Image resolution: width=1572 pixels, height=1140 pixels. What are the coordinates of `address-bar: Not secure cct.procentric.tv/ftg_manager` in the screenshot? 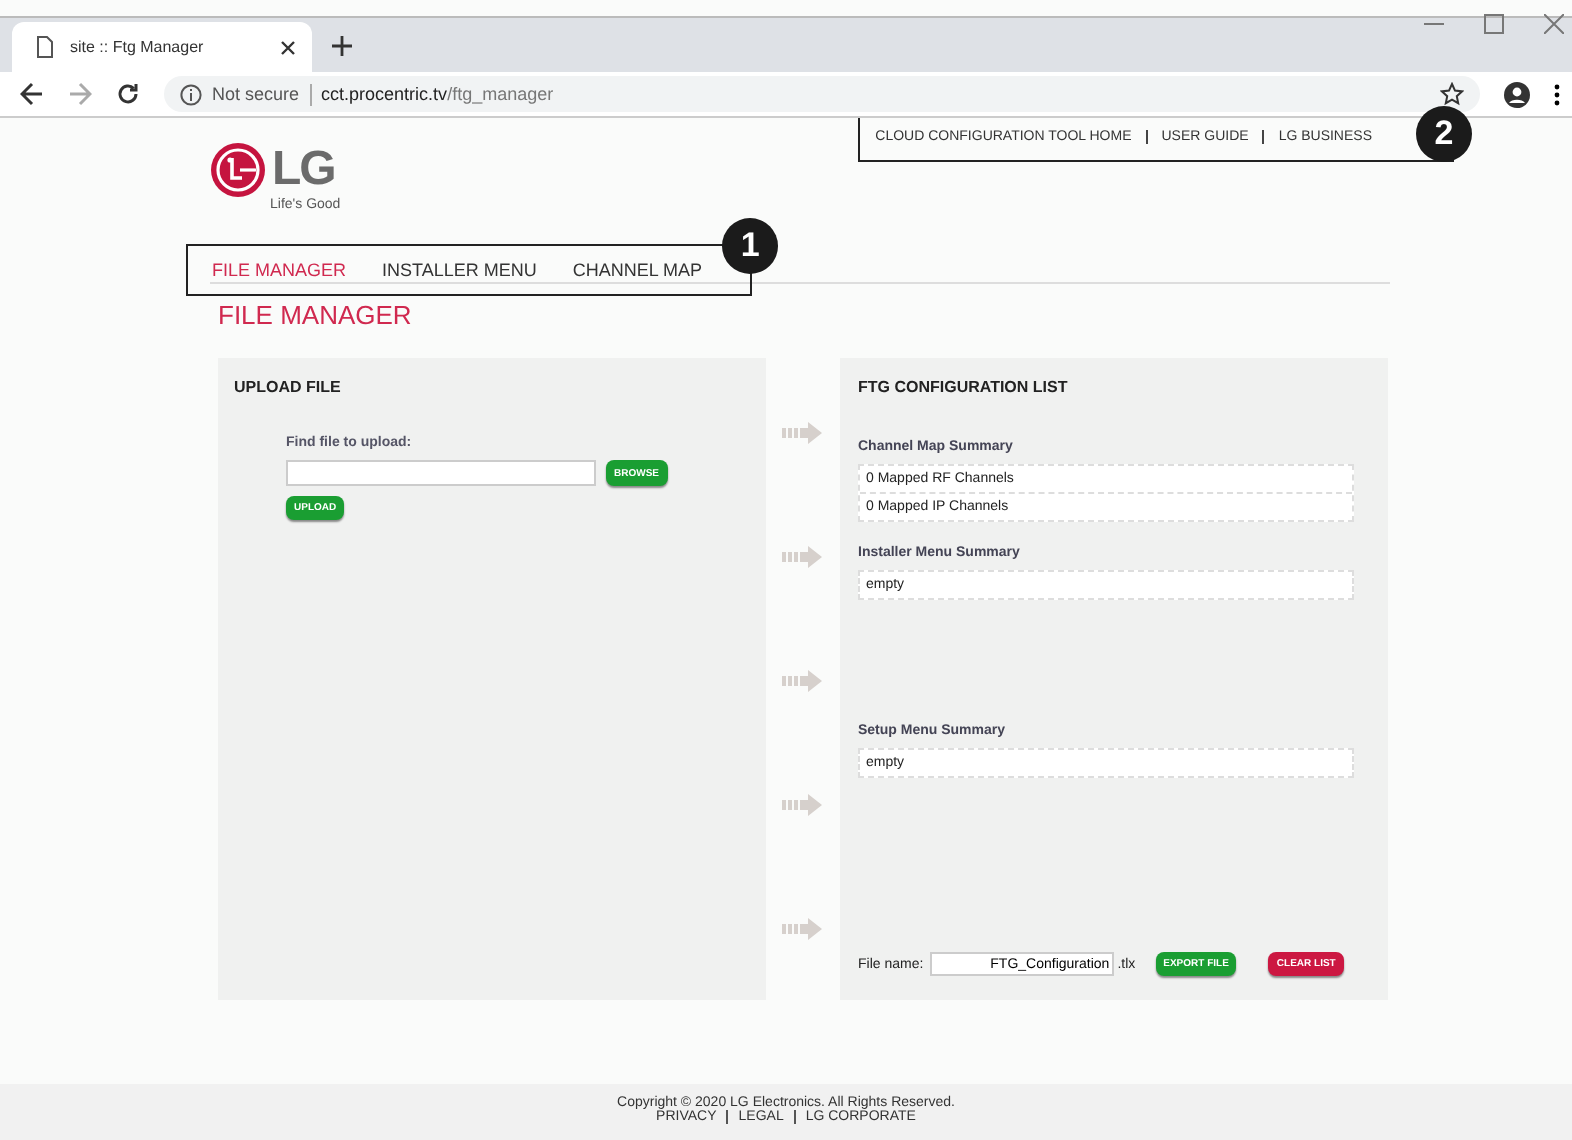 It's located at (822, 94).